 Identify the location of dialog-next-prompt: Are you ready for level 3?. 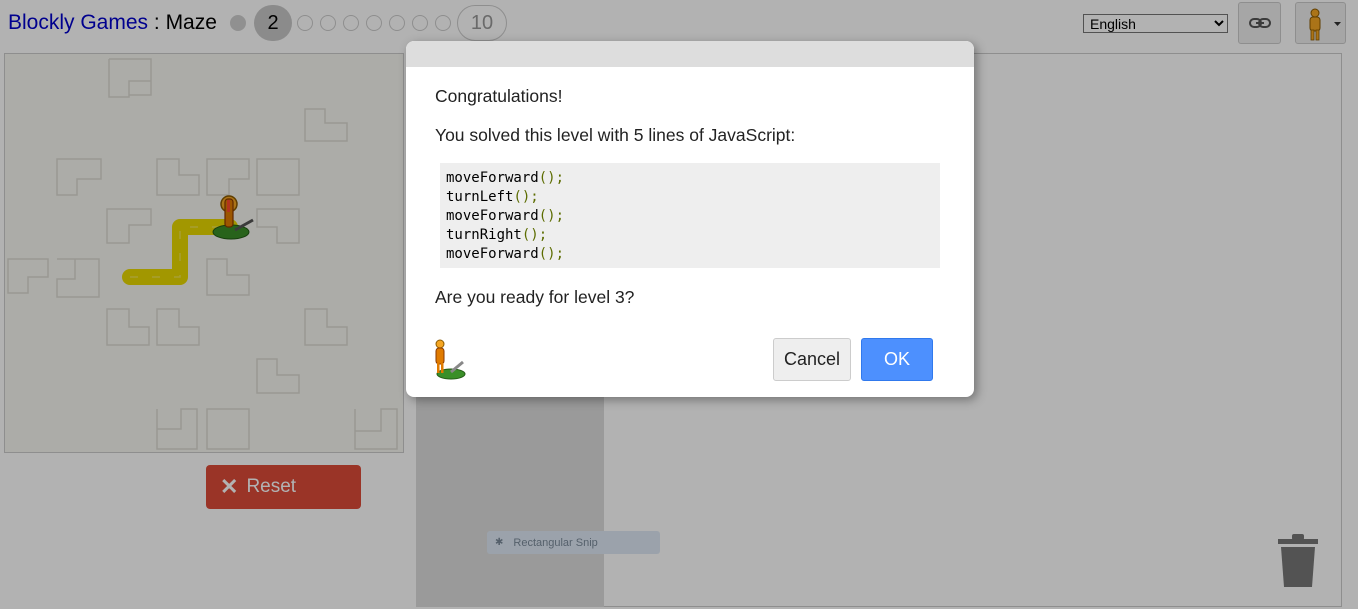
(535, 297).